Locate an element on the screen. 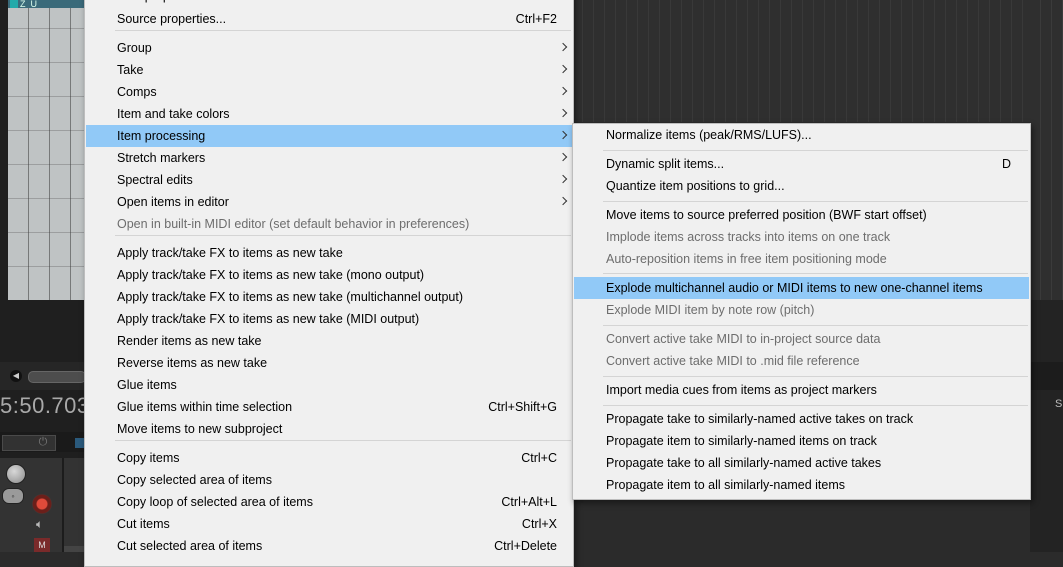 The width and height of the screenshot is (1063, 567). menu-item-render-items-as-new-take: Render items as new take is located at coordinates (329, 341).